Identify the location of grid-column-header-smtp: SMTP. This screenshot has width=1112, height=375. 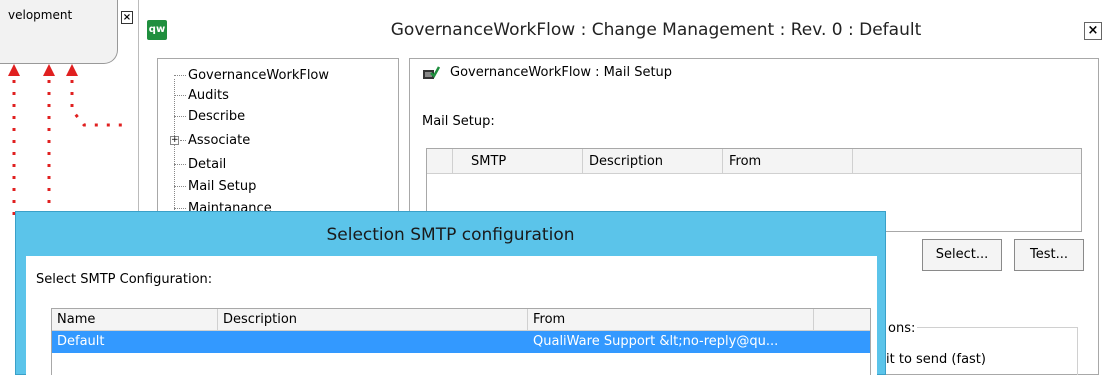
(518, 161).